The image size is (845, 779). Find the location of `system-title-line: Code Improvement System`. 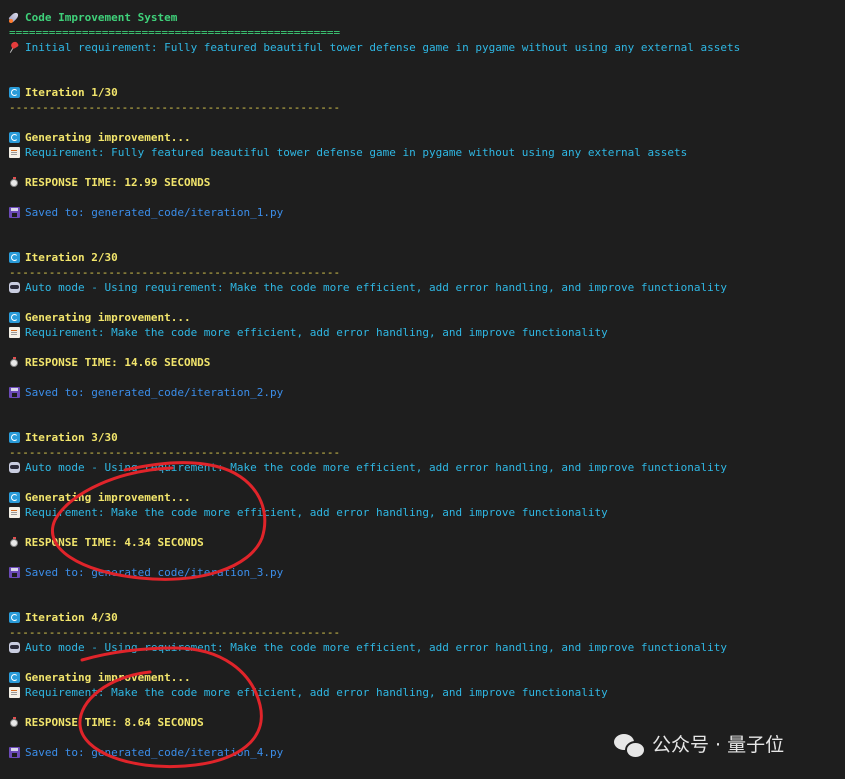

system-title-line: Code Improvement System is located at coordinates (93, 17).